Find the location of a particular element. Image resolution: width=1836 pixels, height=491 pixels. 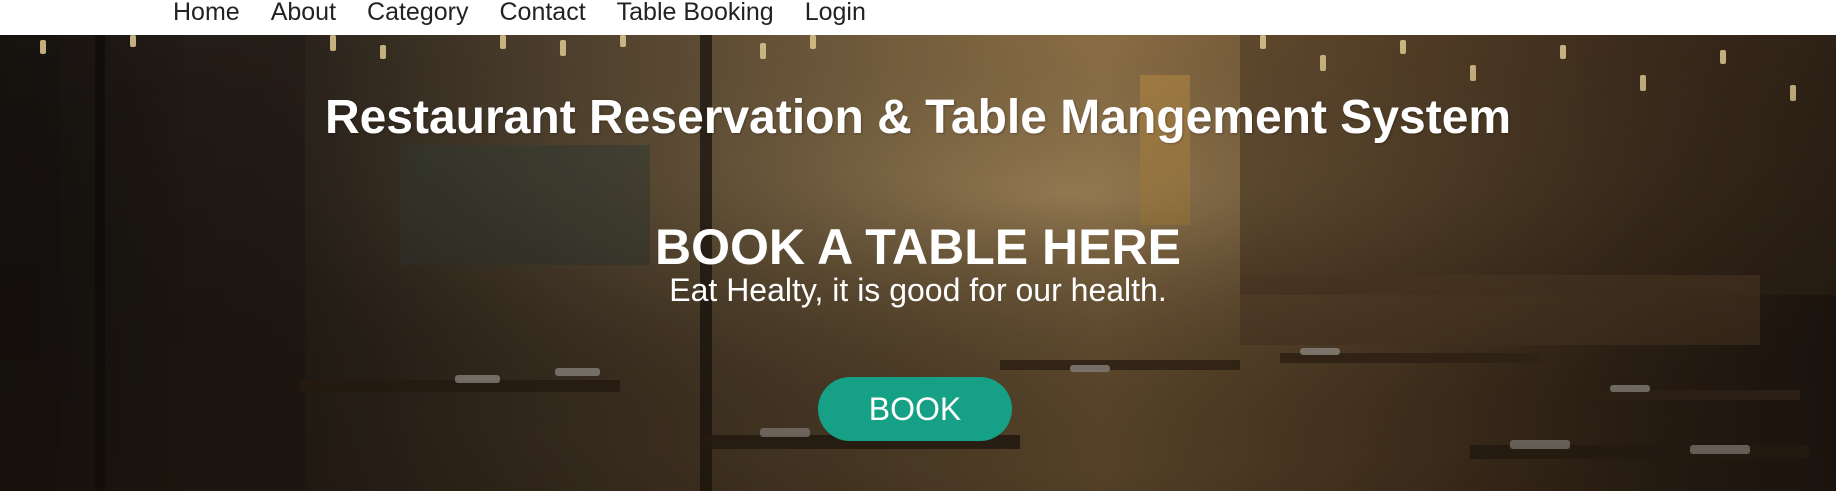

hero-subtitle: Eat Healty, it is good for our health. is located at coordinates (918, 290).